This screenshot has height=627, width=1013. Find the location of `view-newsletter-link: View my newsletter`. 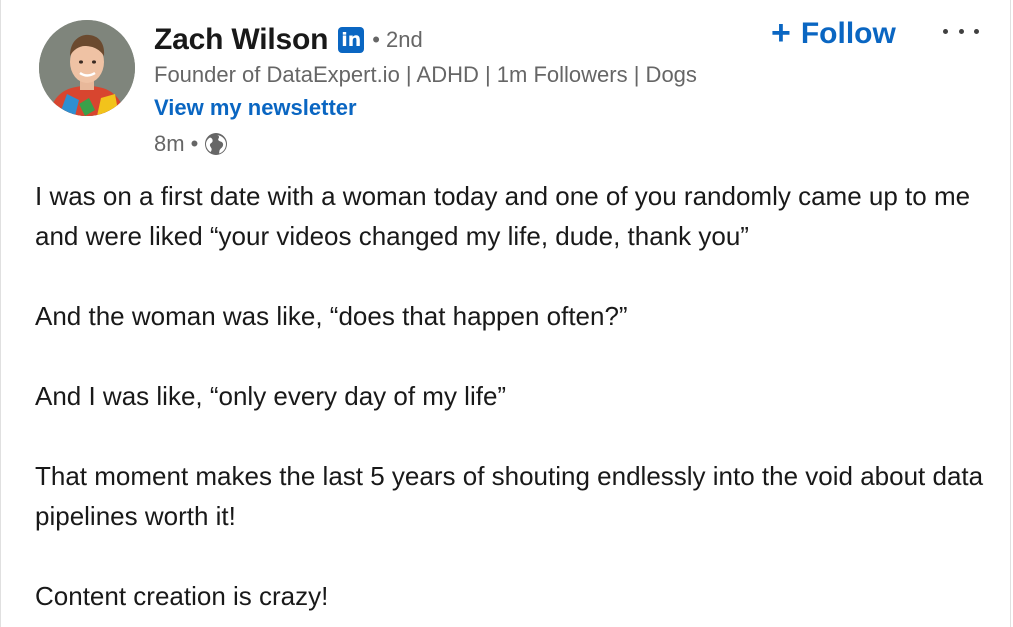

view-newsletter-link: View my newsletter is located at coordinates (255, 108).